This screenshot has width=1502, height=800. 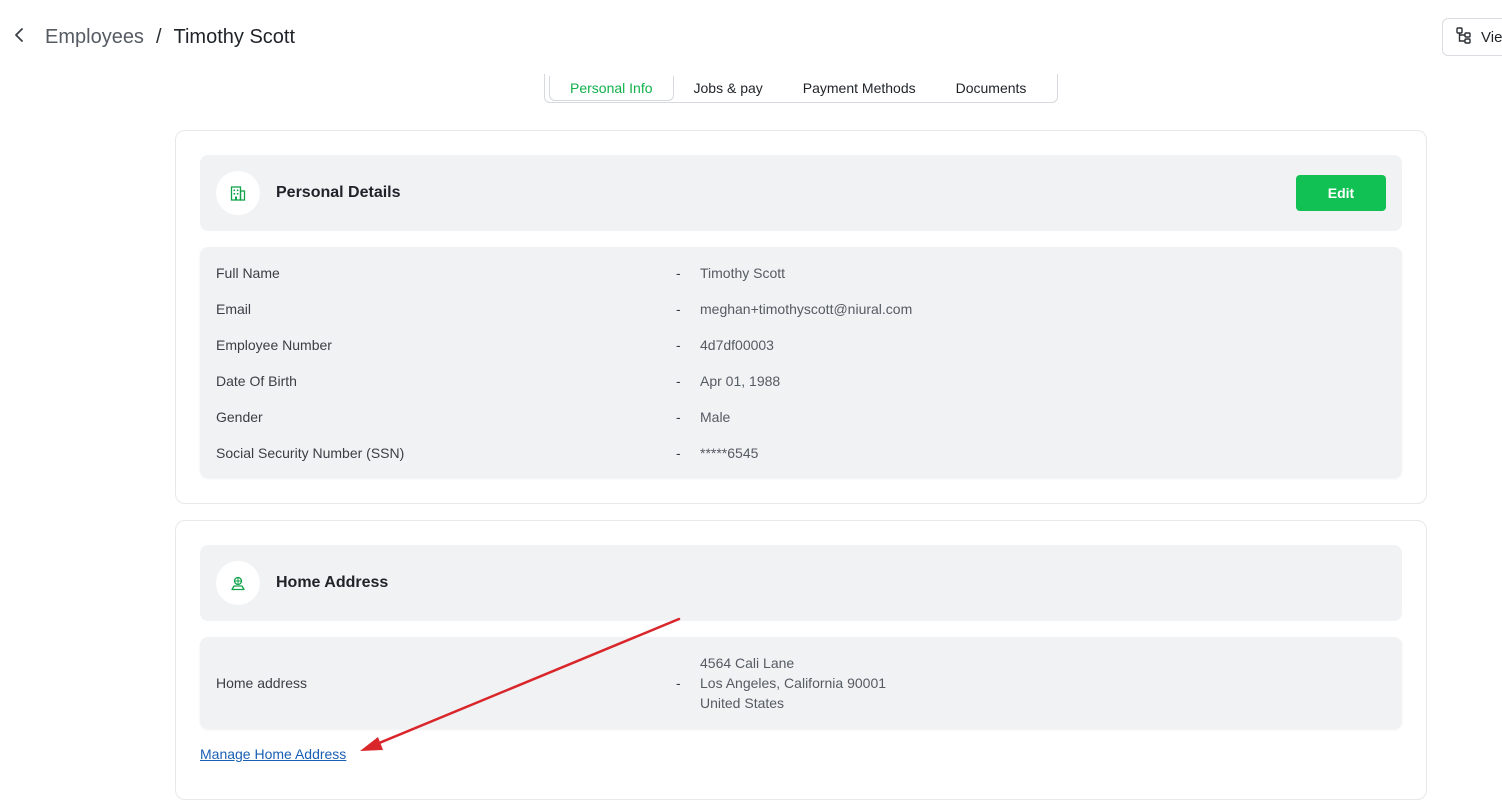 What do you see at coordinates (19, 35) in the screenshot?
I see `back-chevron-icon` at bounding box center [19, 35].